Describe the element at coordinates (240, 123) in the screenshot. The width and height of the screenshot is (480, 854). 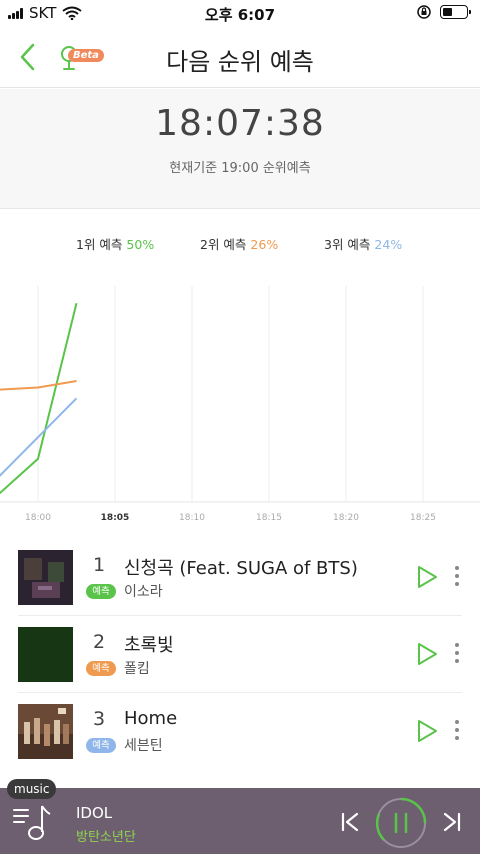
I see `current-time: 18:07:38` at that location.